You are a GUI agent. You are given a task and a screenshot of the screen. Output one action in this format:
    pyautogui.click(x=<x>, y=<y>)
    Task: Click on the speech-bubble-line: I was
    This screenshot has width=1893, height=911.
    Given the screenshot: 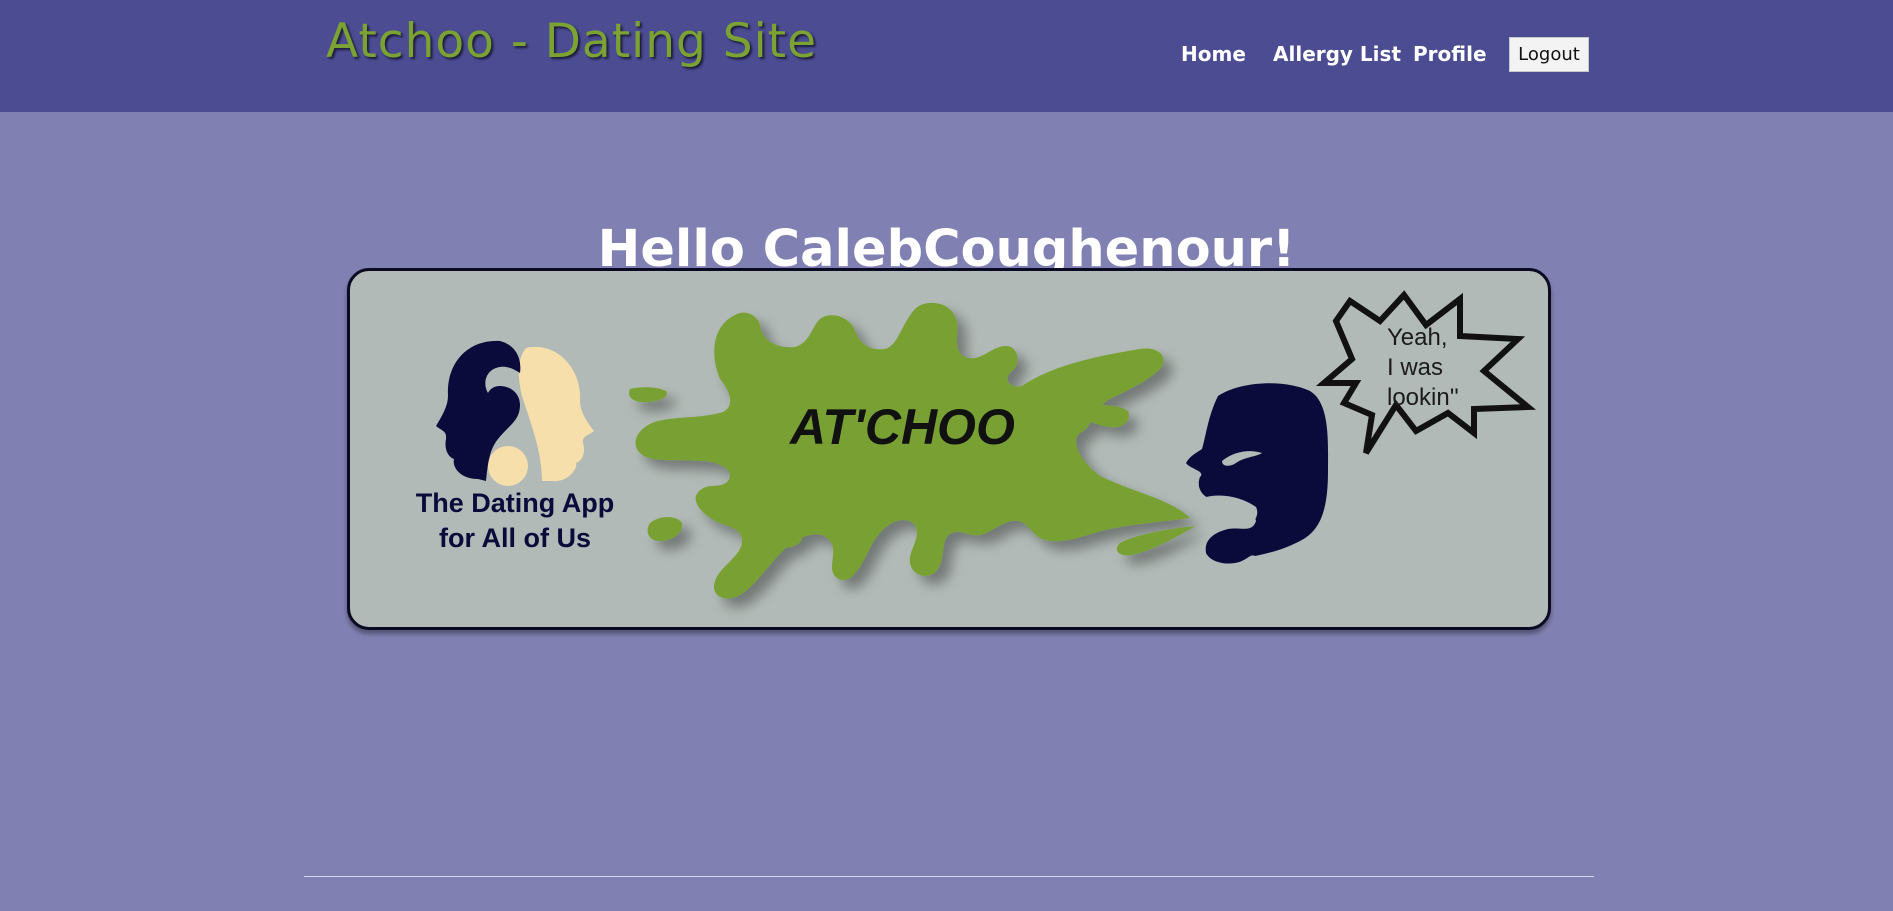 What is the action you would take?
    pyautogui.click(x=1415, y=367)
    